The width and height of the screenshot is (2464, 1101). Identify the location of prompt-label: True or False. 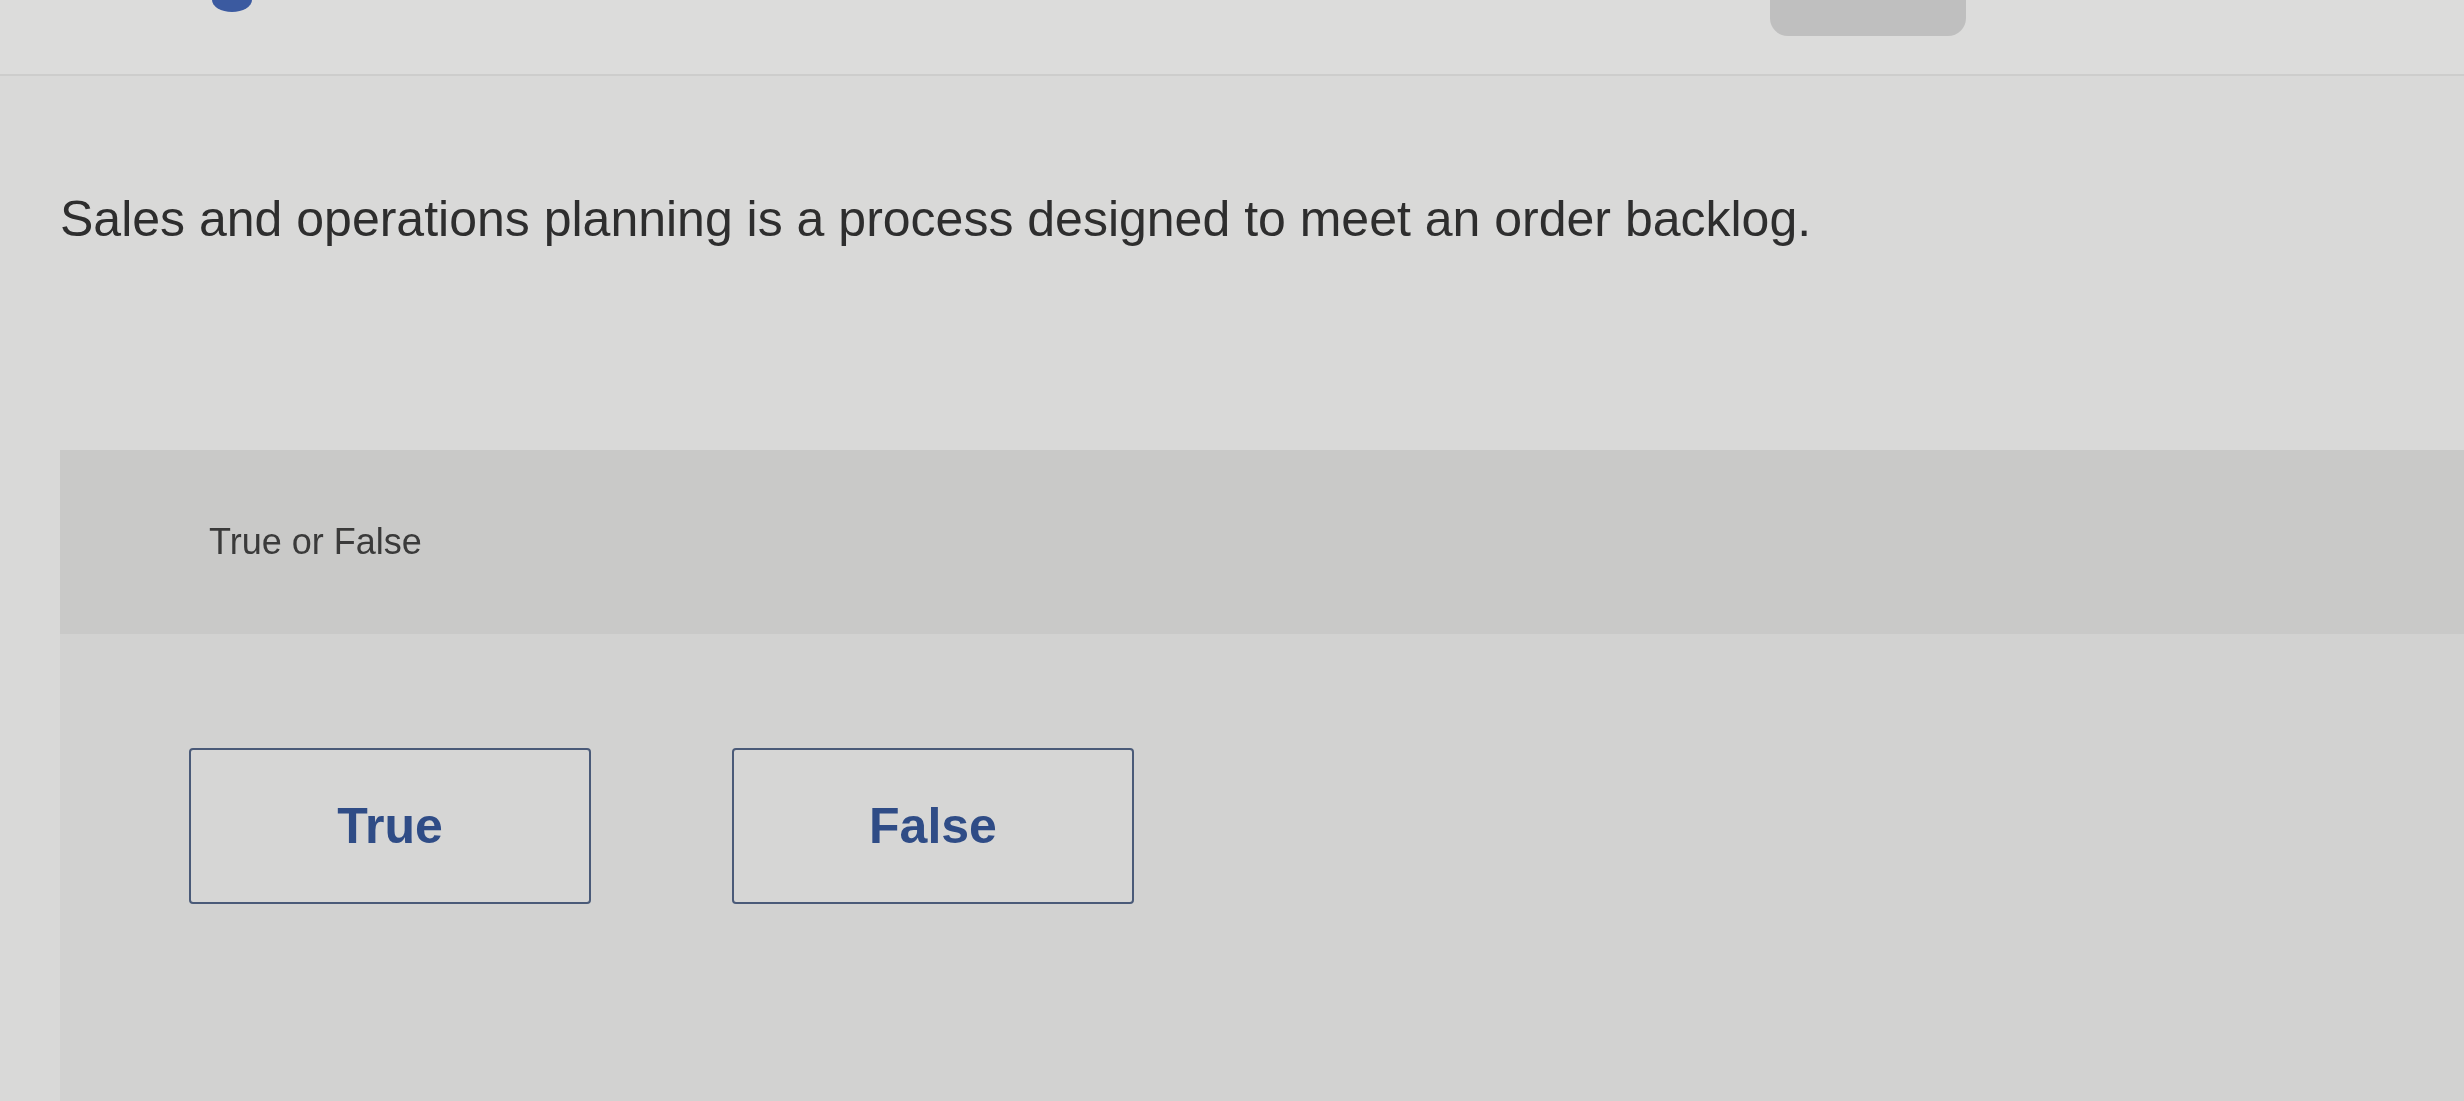
(315, 542).